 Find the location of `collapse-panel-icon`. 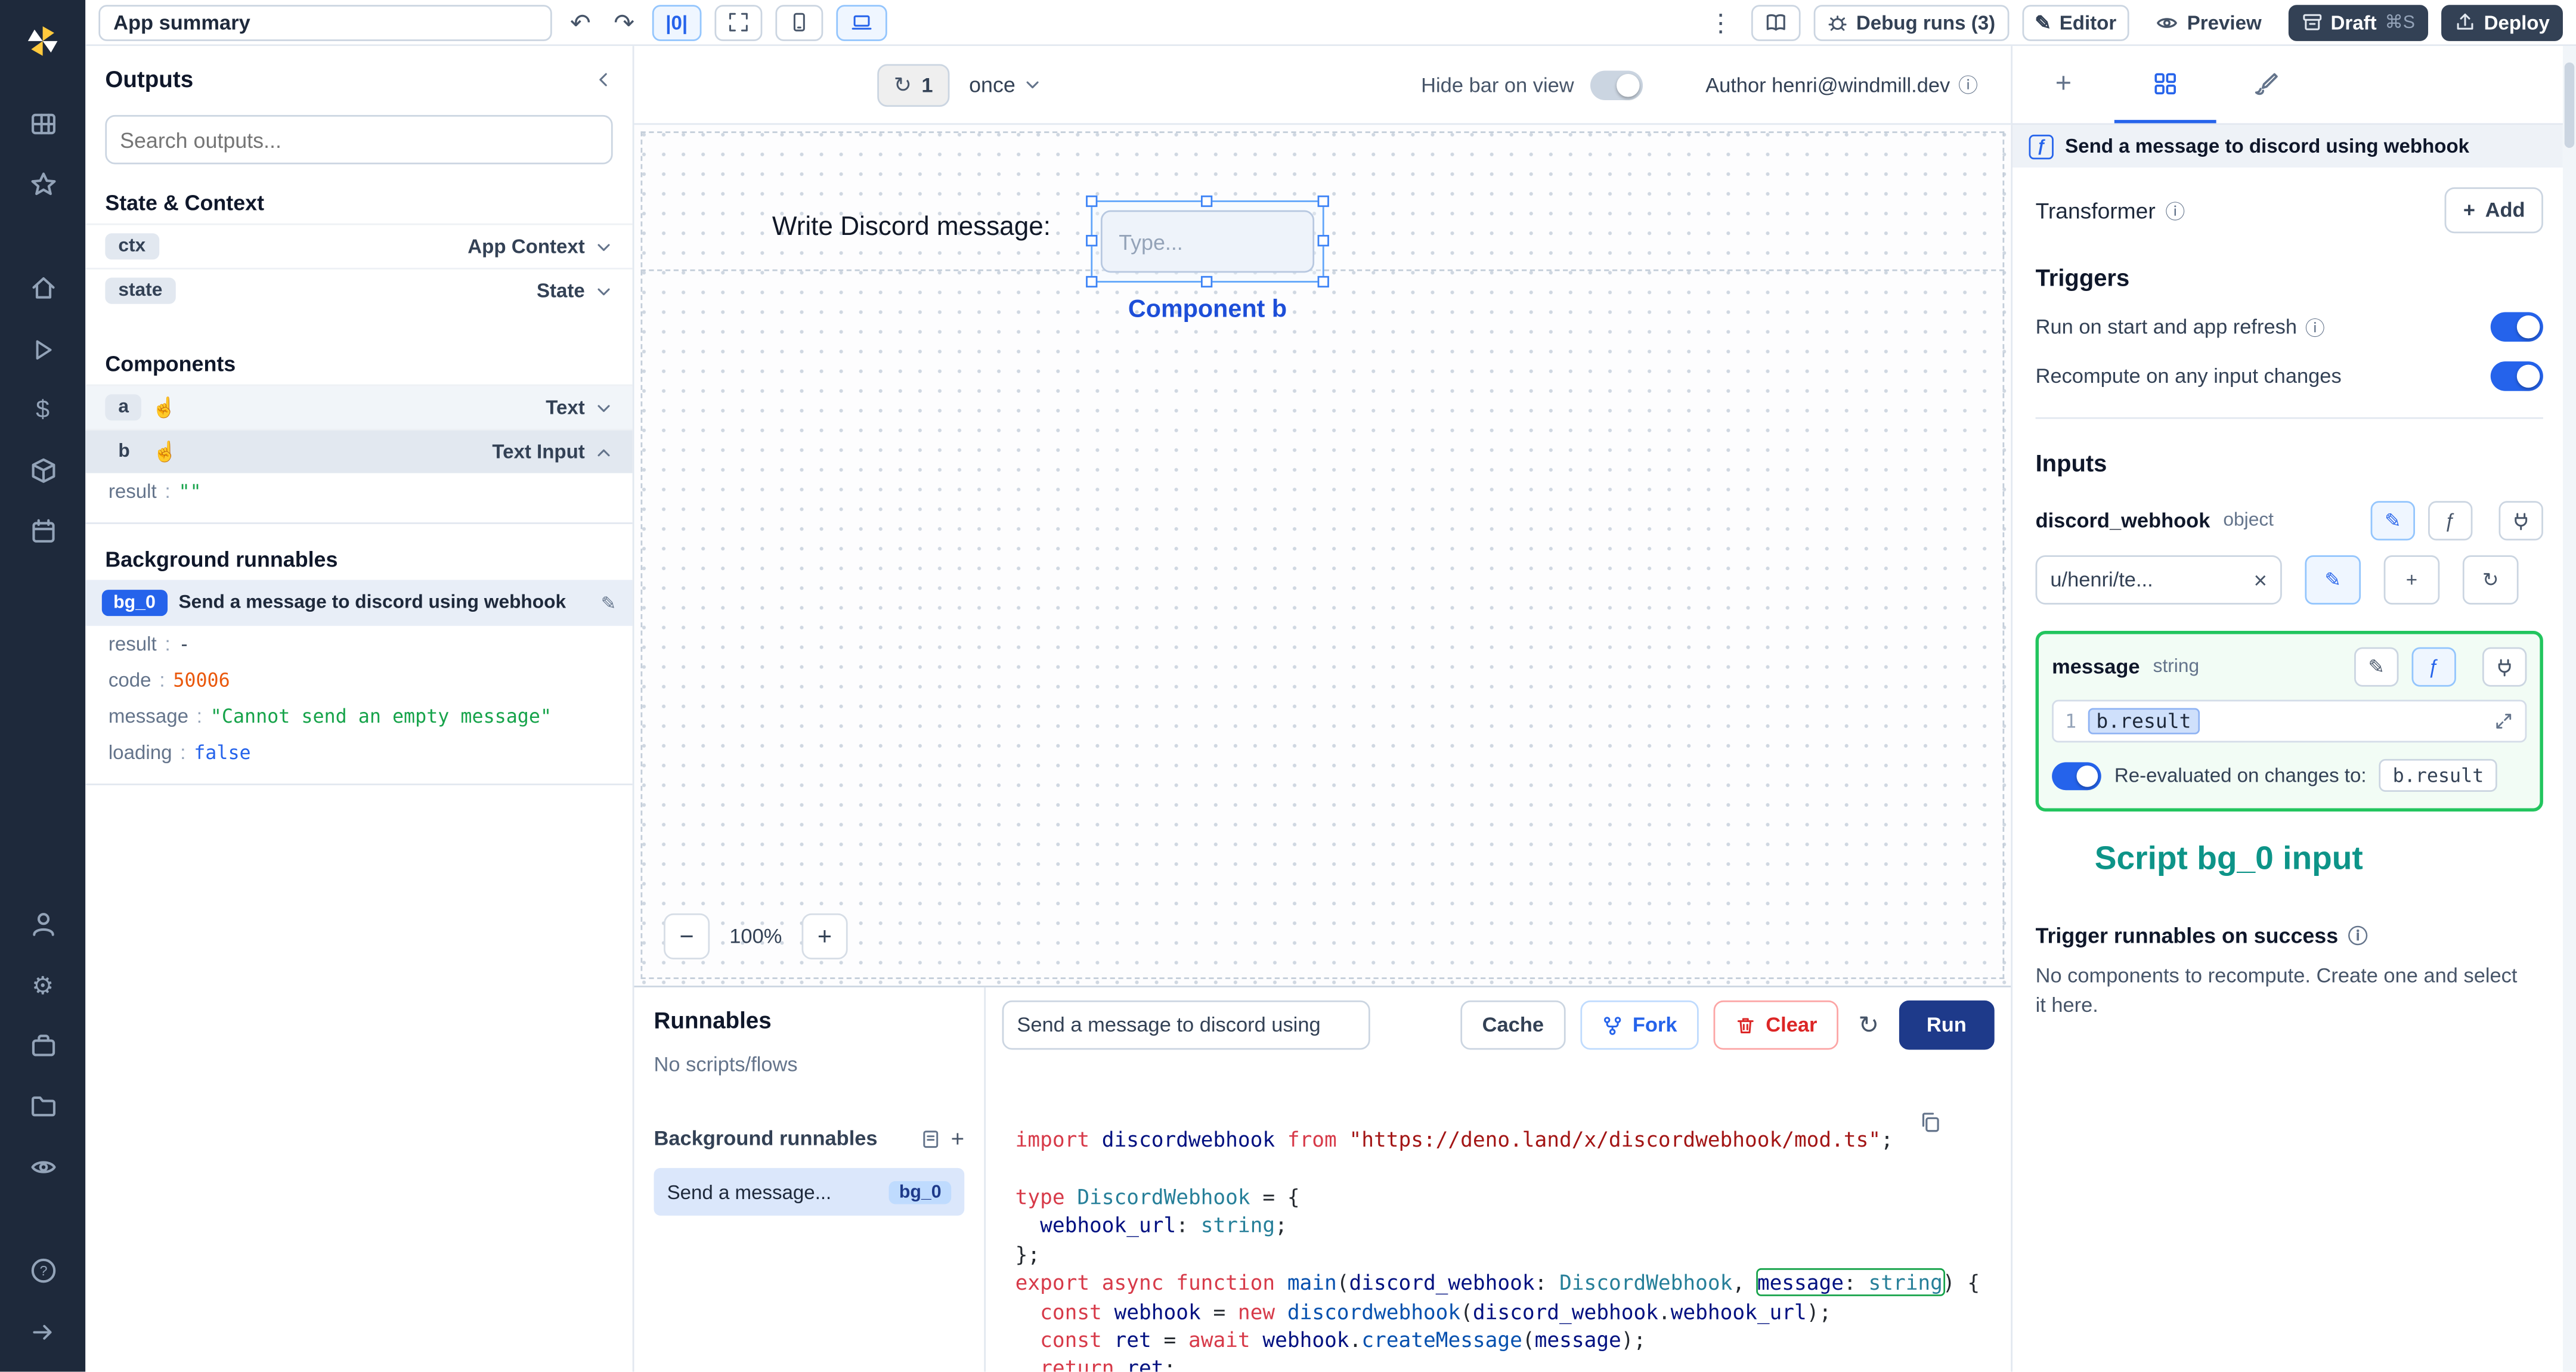

collapse-panel-icon is located at coordinates (603, 79).